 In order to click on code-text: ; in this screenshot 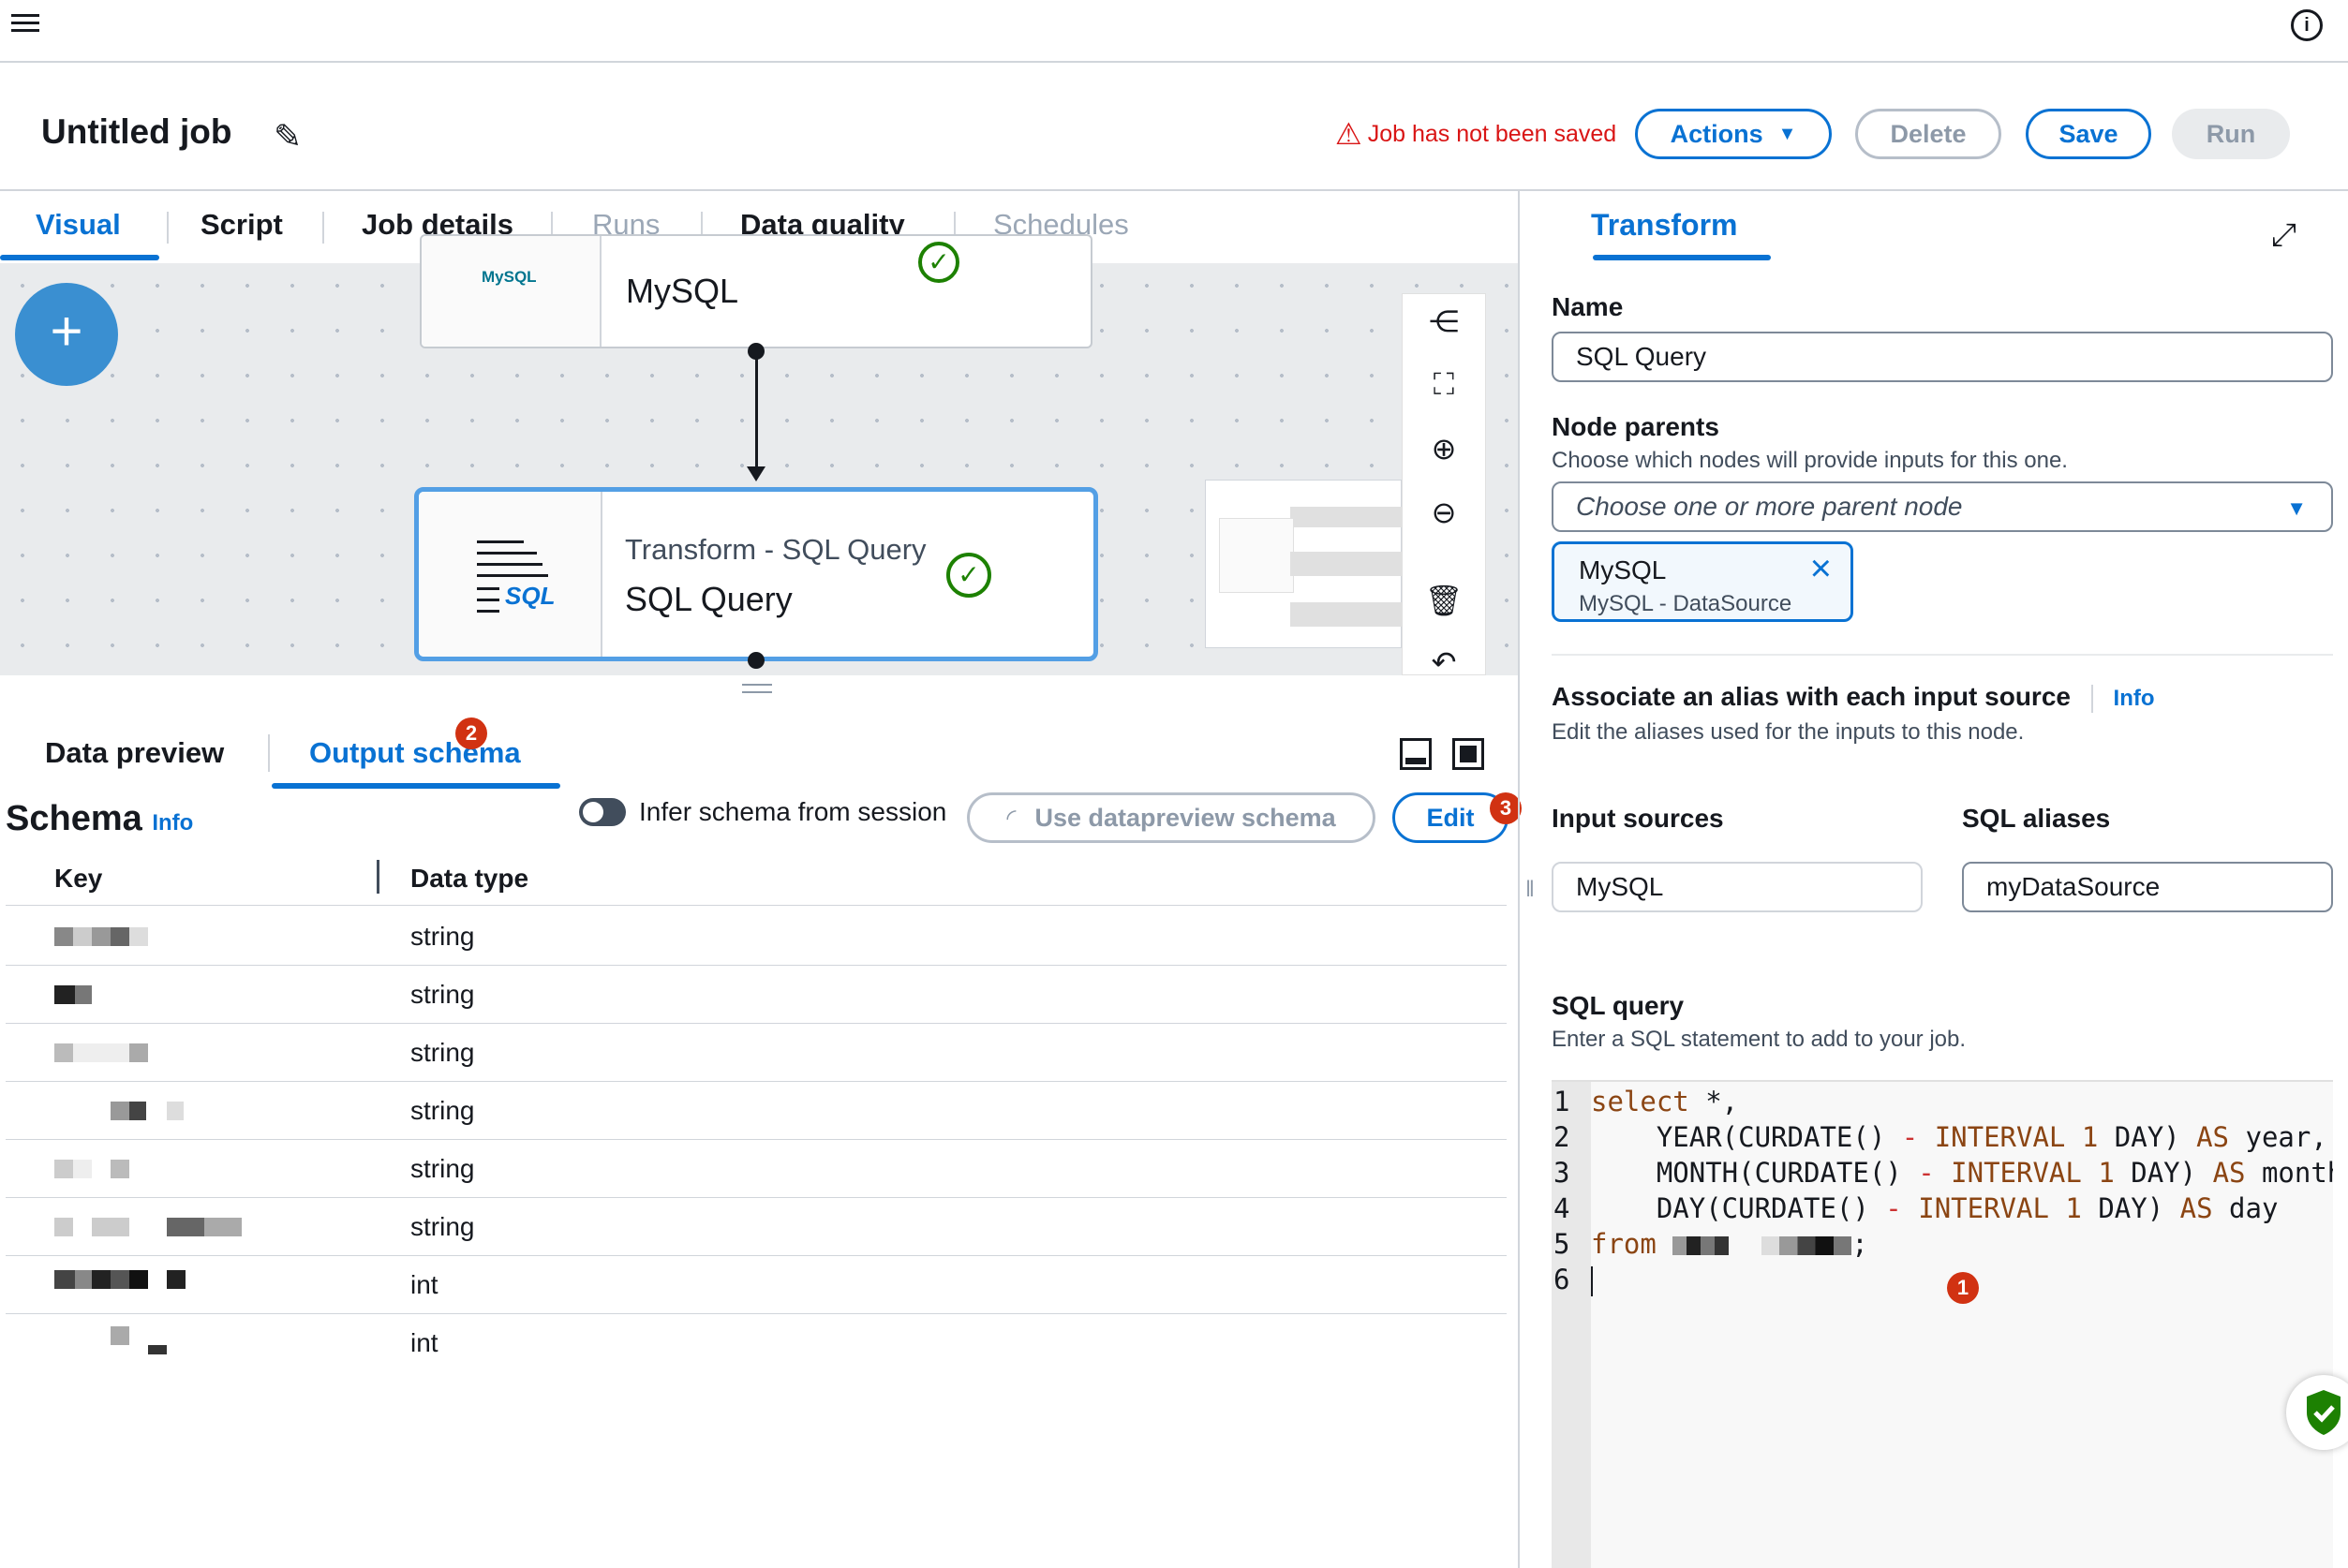, I will do `click(1860, 1244)`.